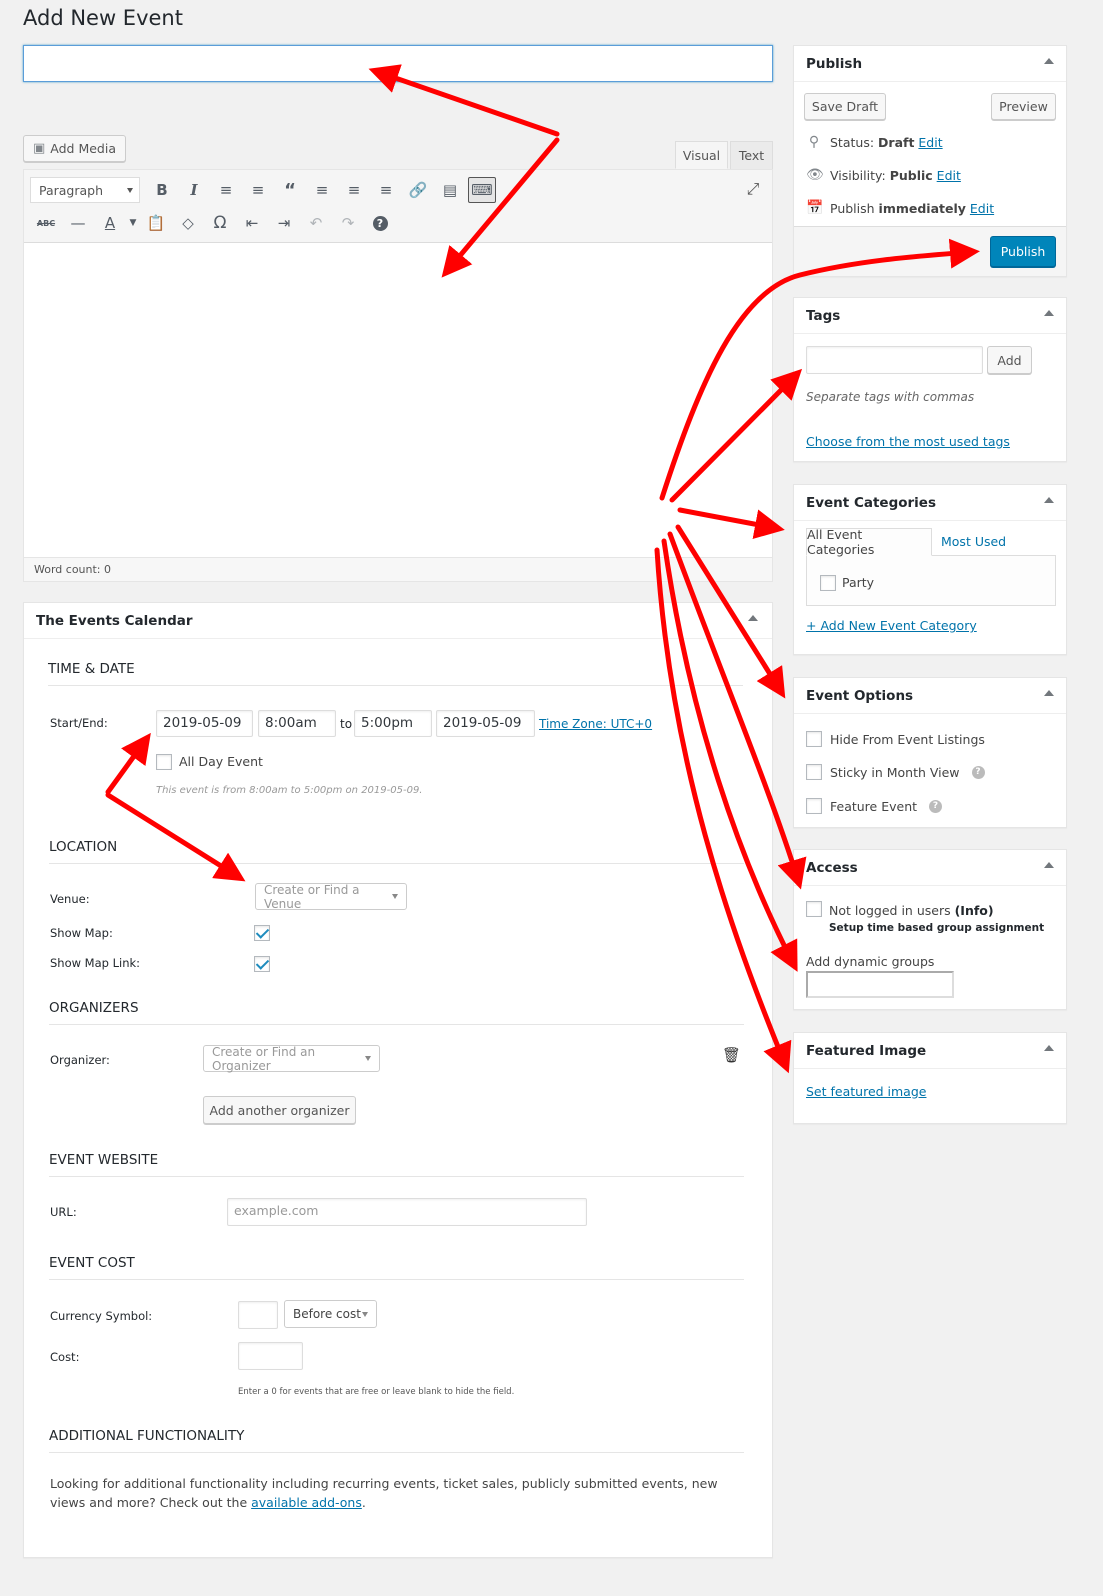  What do you see at coordinates (316, 223) in the screenshot?
I see `undo-icon: ↶` at bounding box center [316, 223].